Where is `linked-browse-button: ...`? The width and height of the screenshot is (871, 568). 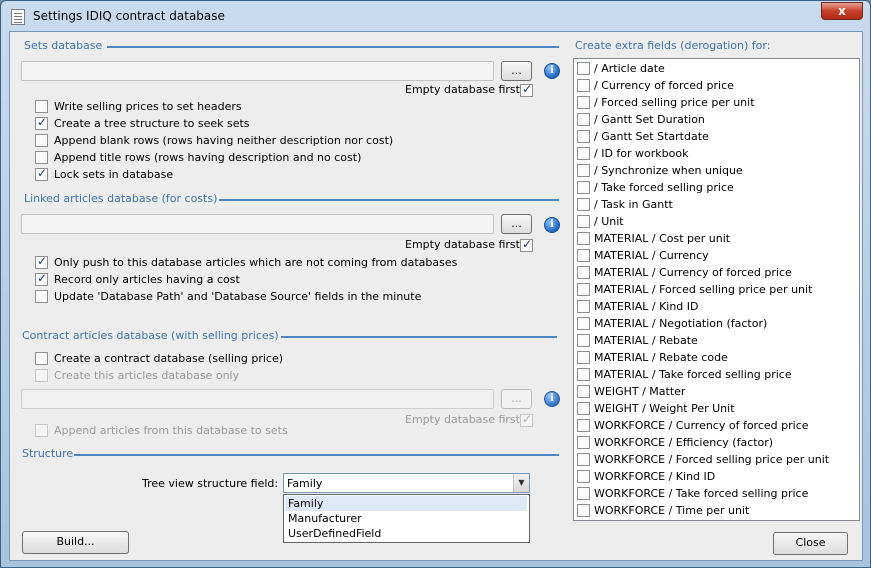
linked-browse-button: ... is located at coordinates (516, 224).